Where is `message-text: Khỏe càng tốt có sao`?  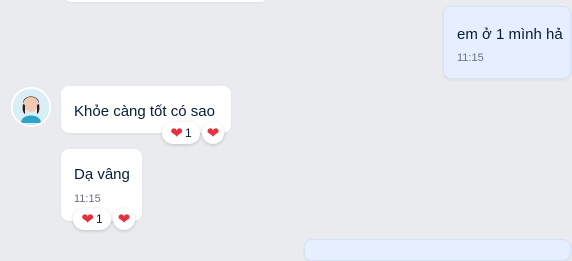
message-text: Khỏe càng tốt có sao is located at coordinates (144, 111).